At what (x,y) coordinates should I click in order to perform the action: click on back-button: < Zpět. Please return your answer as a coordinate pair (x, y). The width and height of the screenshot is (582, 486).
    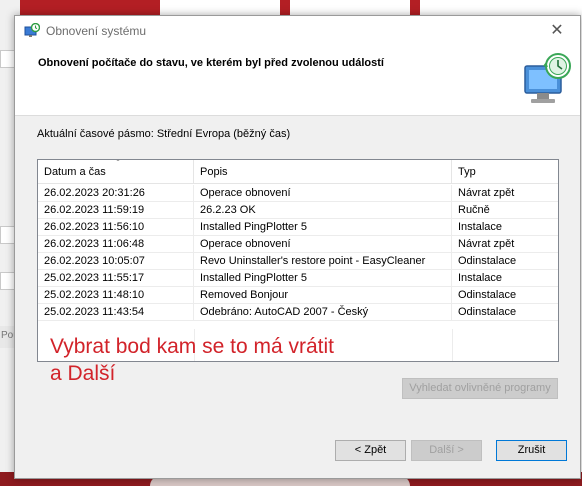
    Looking at the image, I should click on (370, 450).